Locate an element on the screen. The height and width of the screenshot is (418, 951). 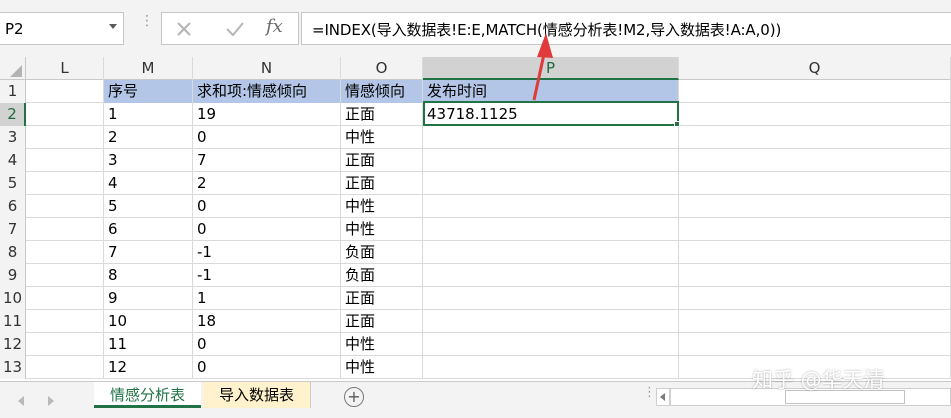
column-header-n: N is located at coordinates (267, 68).